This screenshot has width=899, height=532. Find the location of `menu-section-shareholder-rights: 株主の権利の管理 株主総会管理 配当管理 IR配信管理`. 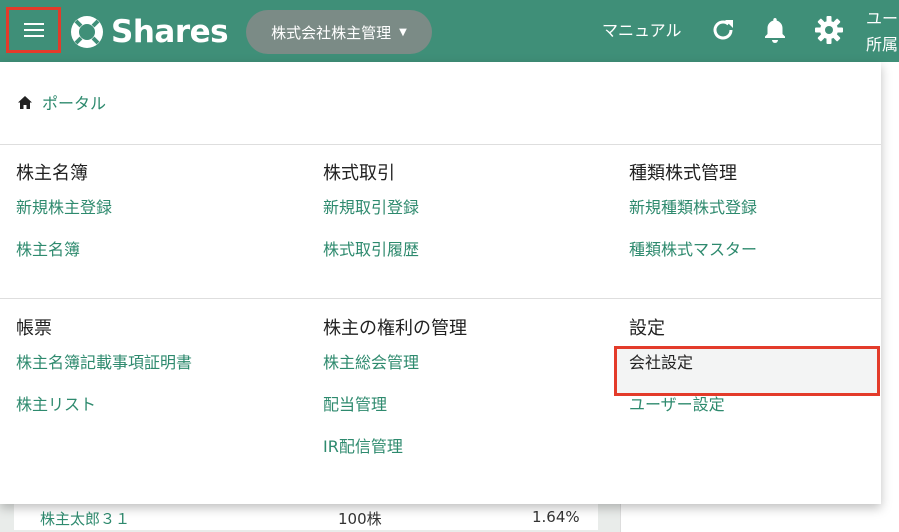

menu-section-shareholder-rights: 株主の権利の管理 株主総会管理 配当管理 IR配信管理 is located at coordinates (395, 397).